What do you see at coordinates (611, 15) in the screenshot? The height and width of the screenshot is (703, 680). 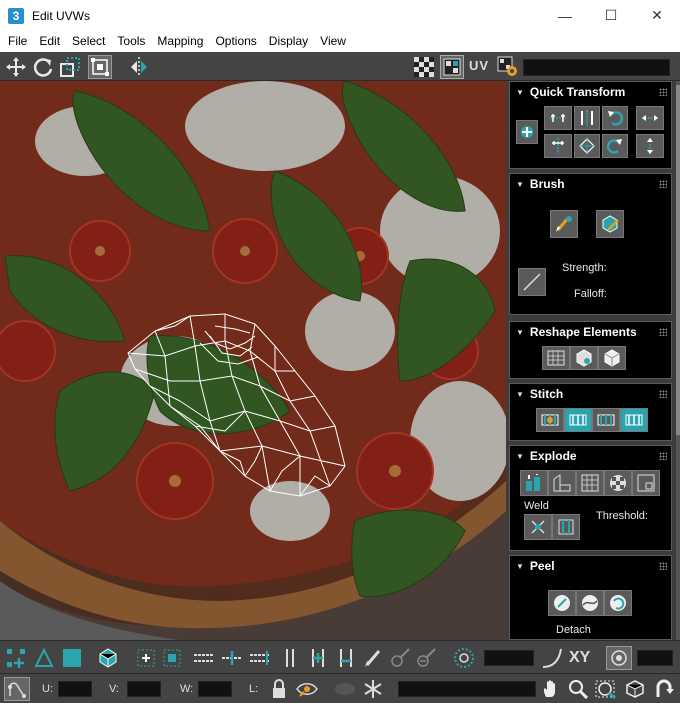 I see `maximize-button: ☐` at bounding box center [611, 15].